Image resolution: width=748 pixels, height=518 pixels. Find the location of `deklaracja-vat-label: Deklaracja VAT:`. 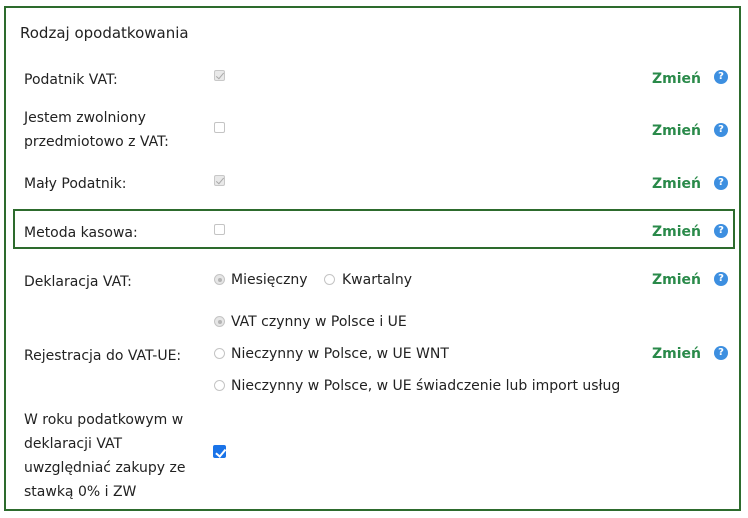

deklaracja-vat-label: Deklaracja VAT: is located at coordinates (78, 282).